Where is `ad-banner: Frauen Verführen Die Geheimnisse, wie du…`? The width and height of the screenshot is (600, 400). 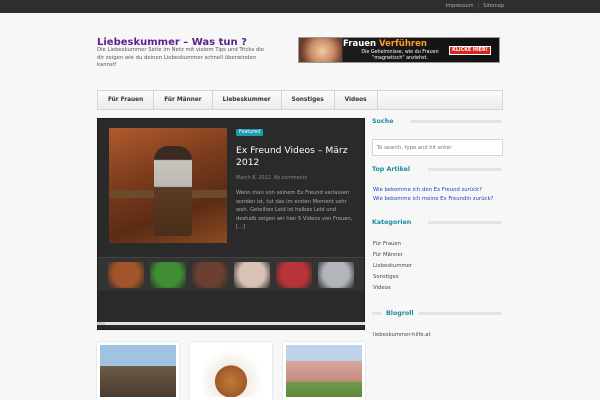
ad-banner: Frauen Verführen Die Geheimnisse, wie du… is located at coordinates (399, 50).